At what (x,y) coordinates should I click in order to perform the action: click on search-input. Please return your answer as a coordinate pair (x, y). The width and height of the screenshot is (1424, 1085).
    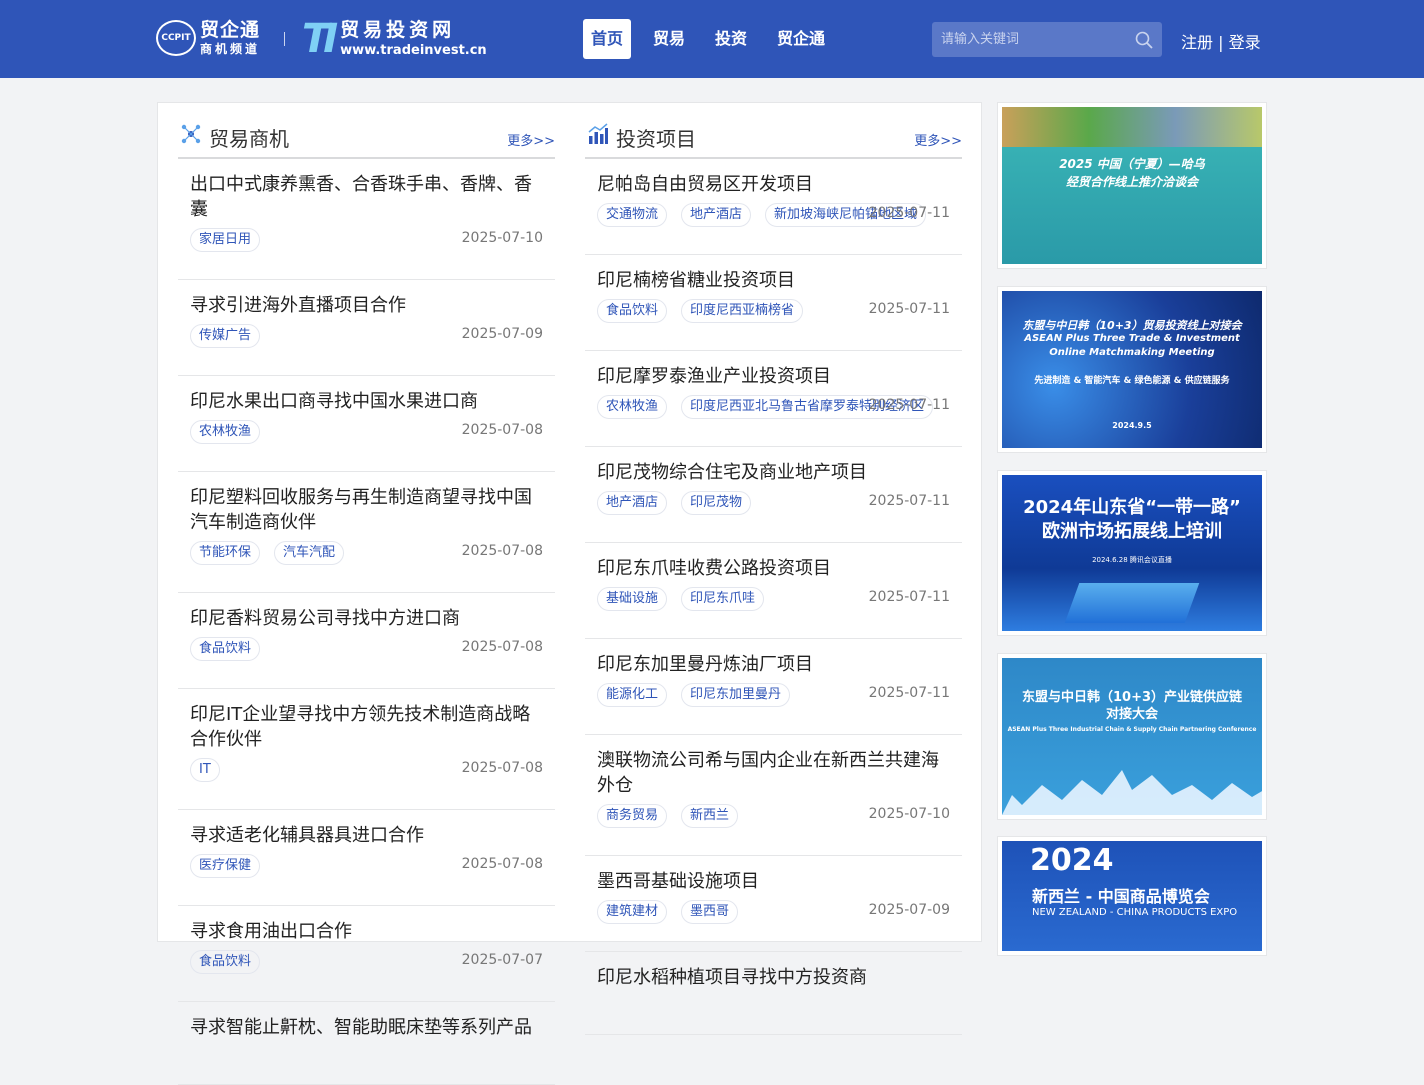
    Looking at the image, I should click on (1032, 39).